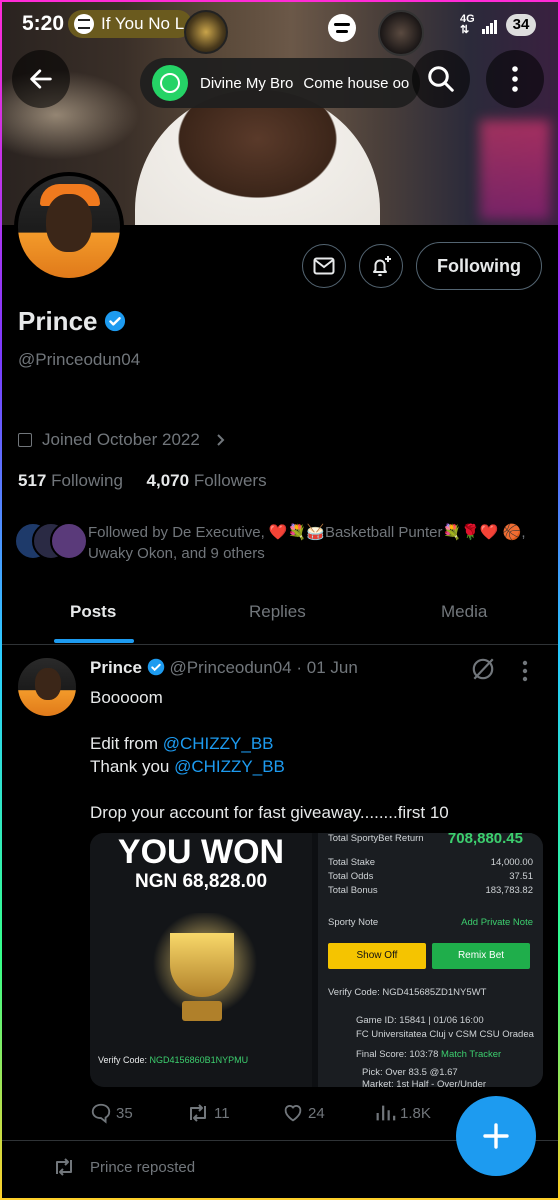 The height and width of the screenshot is (1200, 560). I want to click on arrow-left-icon, so click(41, 79).